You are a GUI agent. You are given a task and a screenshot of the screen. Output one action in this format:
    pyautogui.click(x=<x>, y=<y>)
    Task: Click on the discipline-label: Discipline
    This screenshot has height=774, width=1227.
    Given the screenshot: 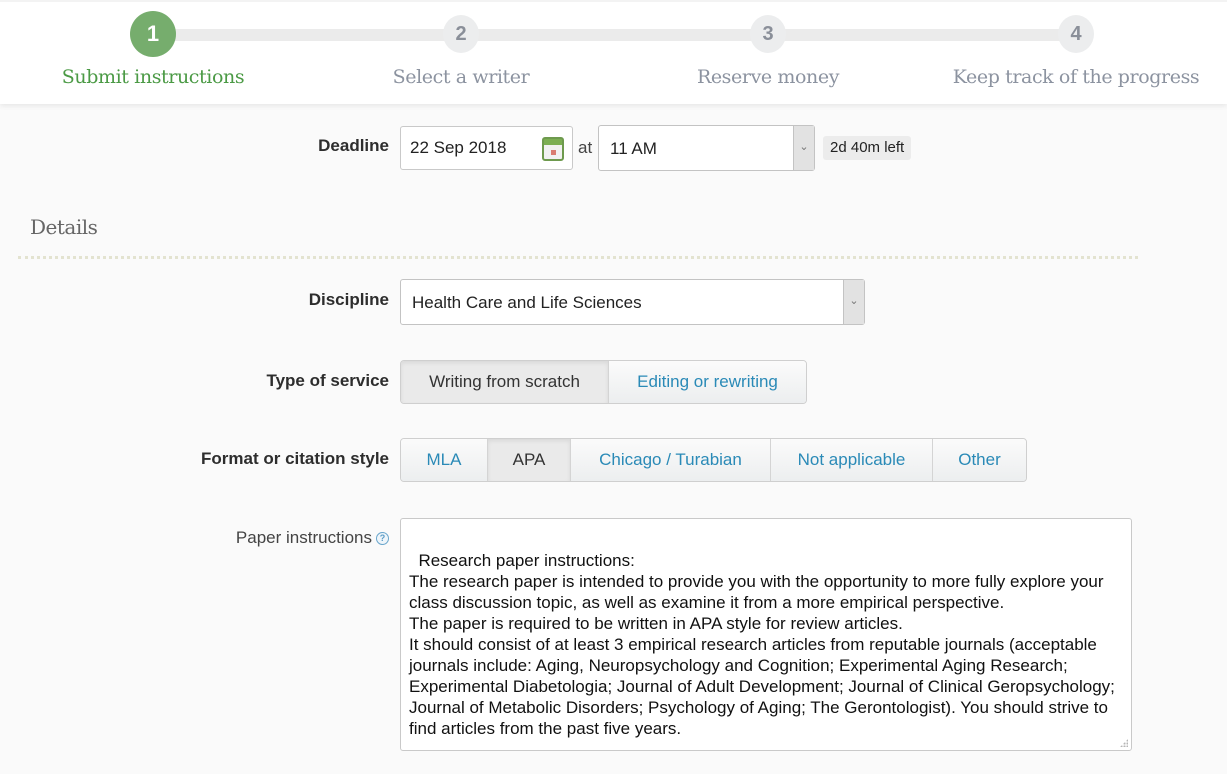 What is the action you would take?
    pyautogui.click(x=348, y=299)
    